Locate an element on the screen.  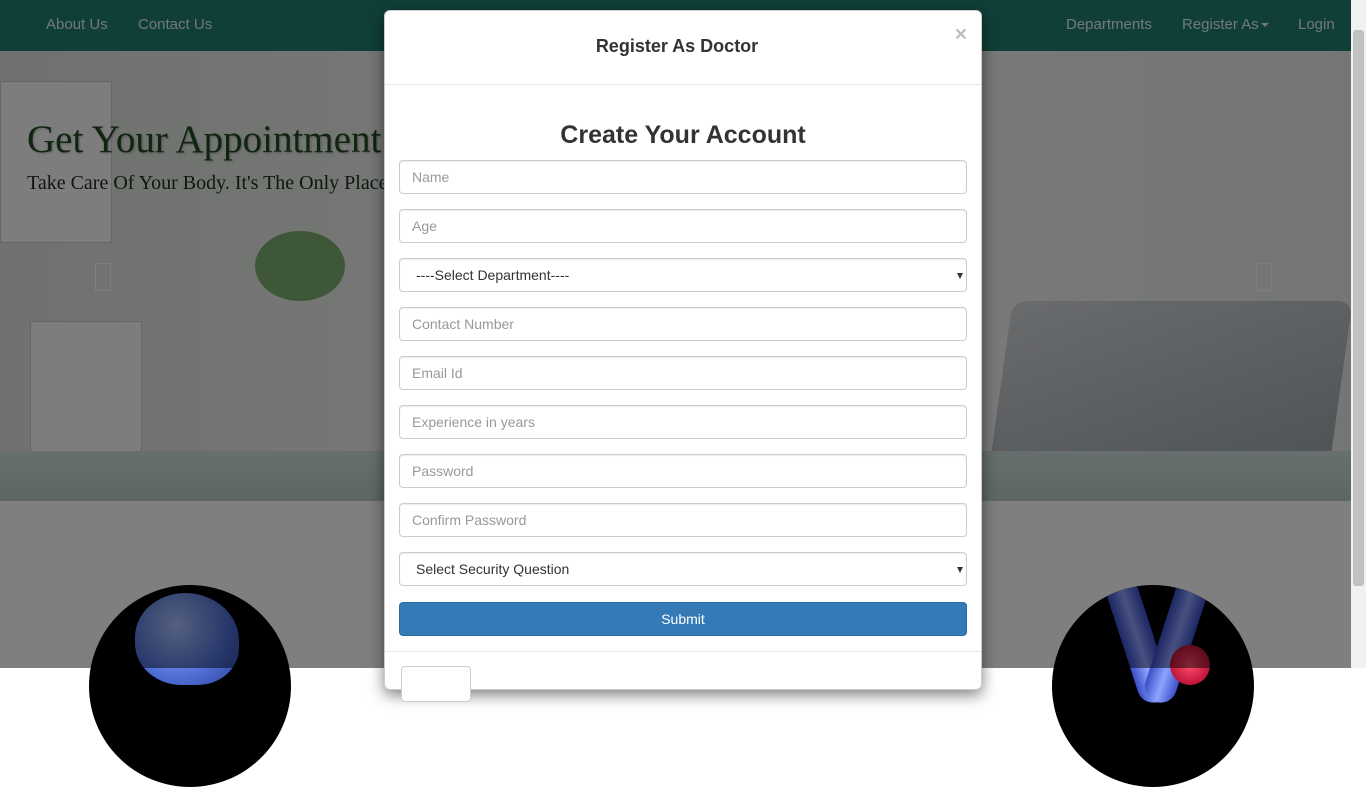
form-title: Create Your Account is located at coordinates (683, 135).